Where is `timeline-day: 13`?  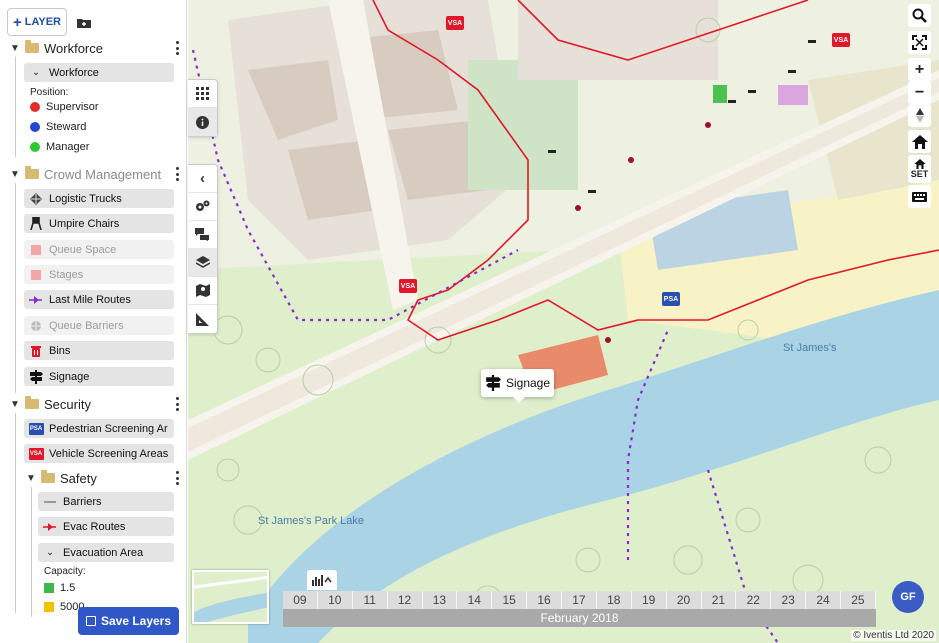
timeline-day: 13 is located at coordinates (440, 600).